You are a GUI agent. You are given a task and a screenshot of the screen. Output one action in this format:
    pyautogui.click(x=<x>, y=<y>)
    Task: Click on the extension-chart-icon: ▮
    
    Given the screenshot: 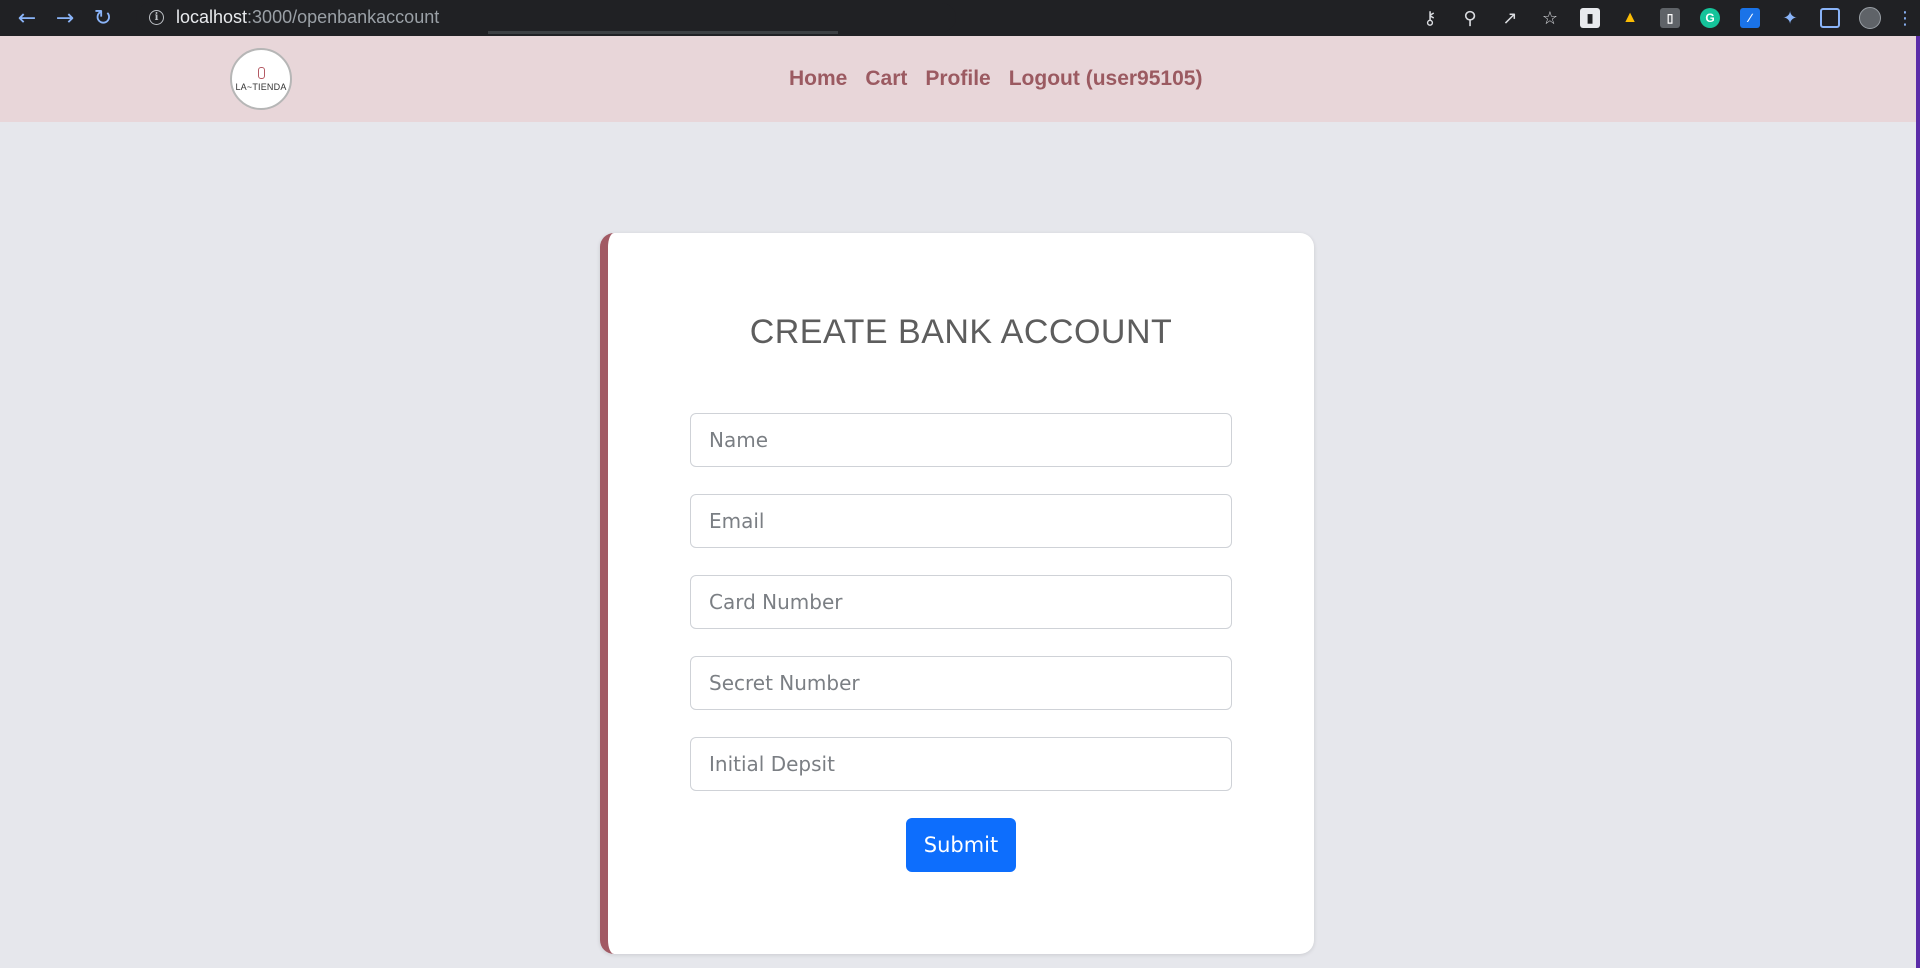 What is the action you would take?
    pyautogui.click(x=1590, y=18)
    